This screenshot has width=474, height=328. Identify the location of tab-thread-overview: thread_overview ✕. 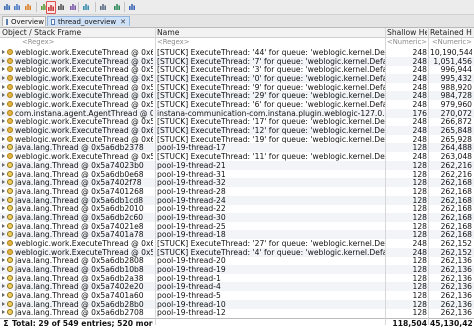
(88, 21).